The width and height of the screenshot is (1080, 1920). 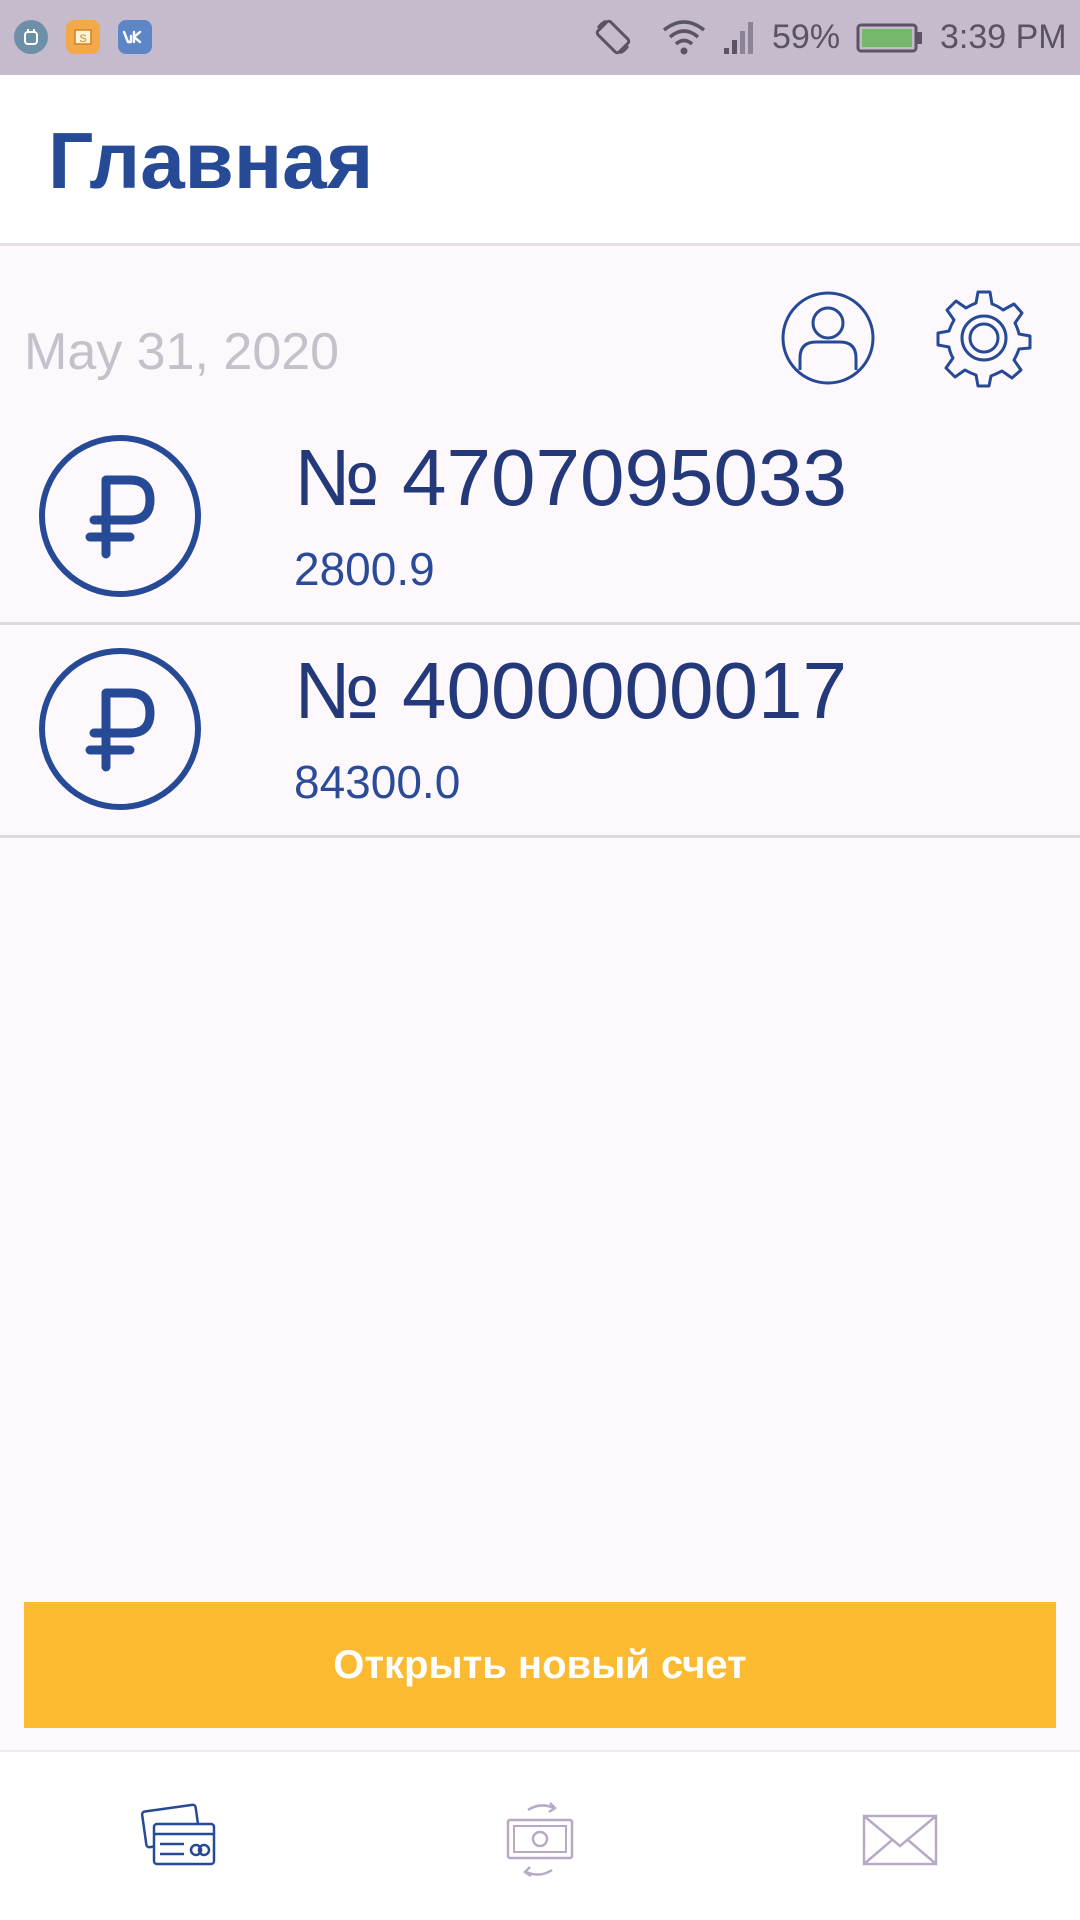 What do you see at coordinates (613, 37) in the screenshot?
I see `screen-rotation-icon` at bounding box center [613, 37].